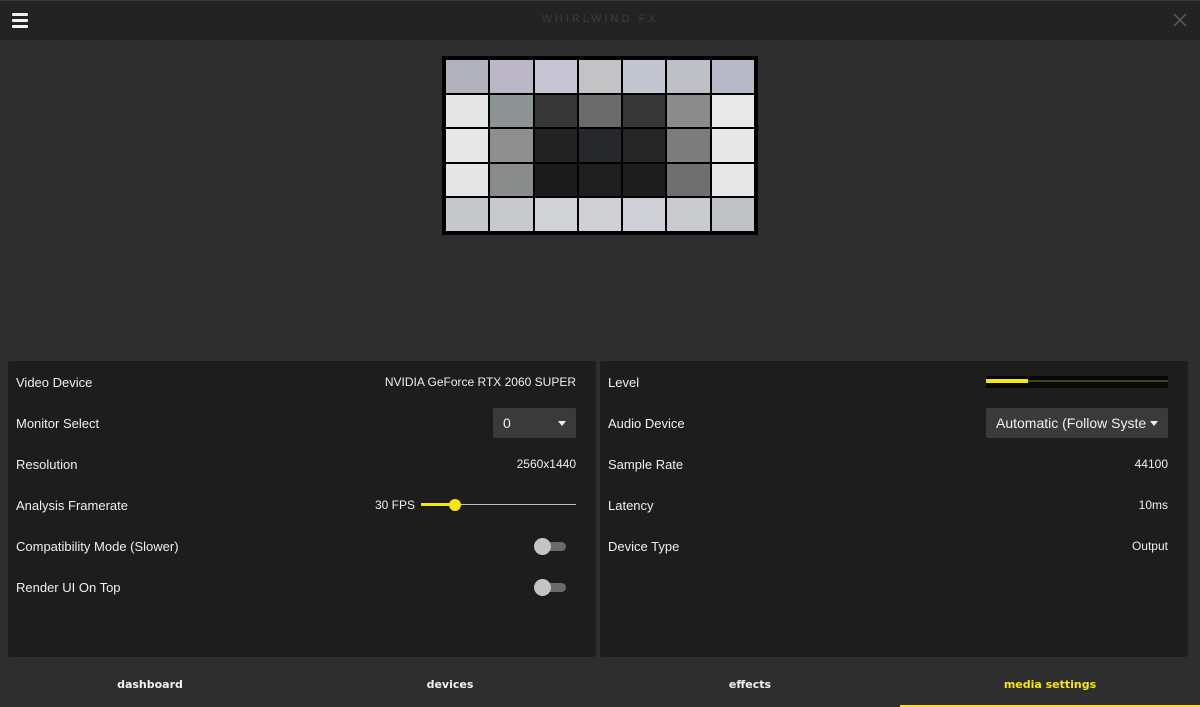  I want to click on sample-rate-value: 44100, so click(1151, 464).